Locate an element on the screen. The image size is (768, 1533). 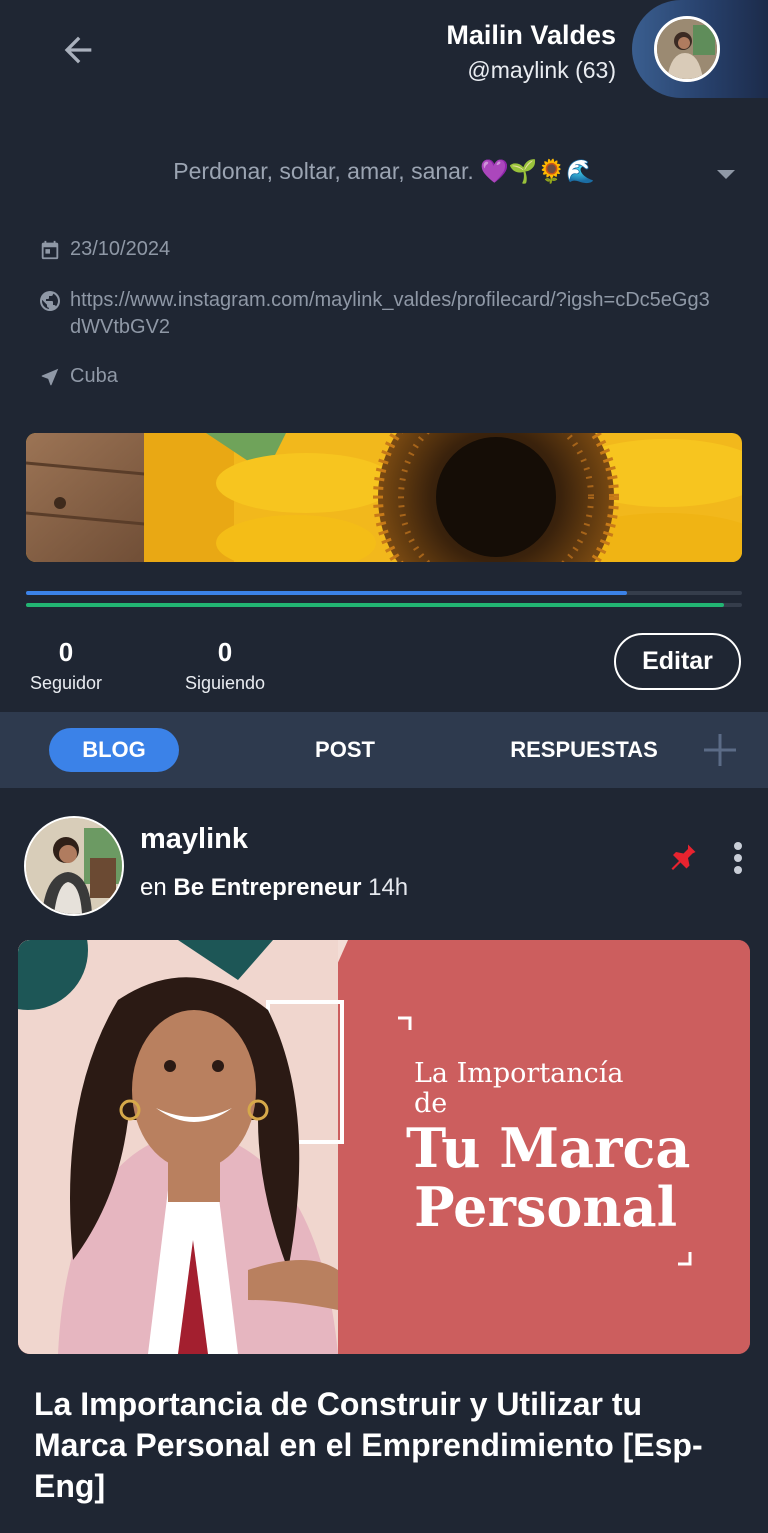
progress-fill-green is located at coordinates (375, 605).